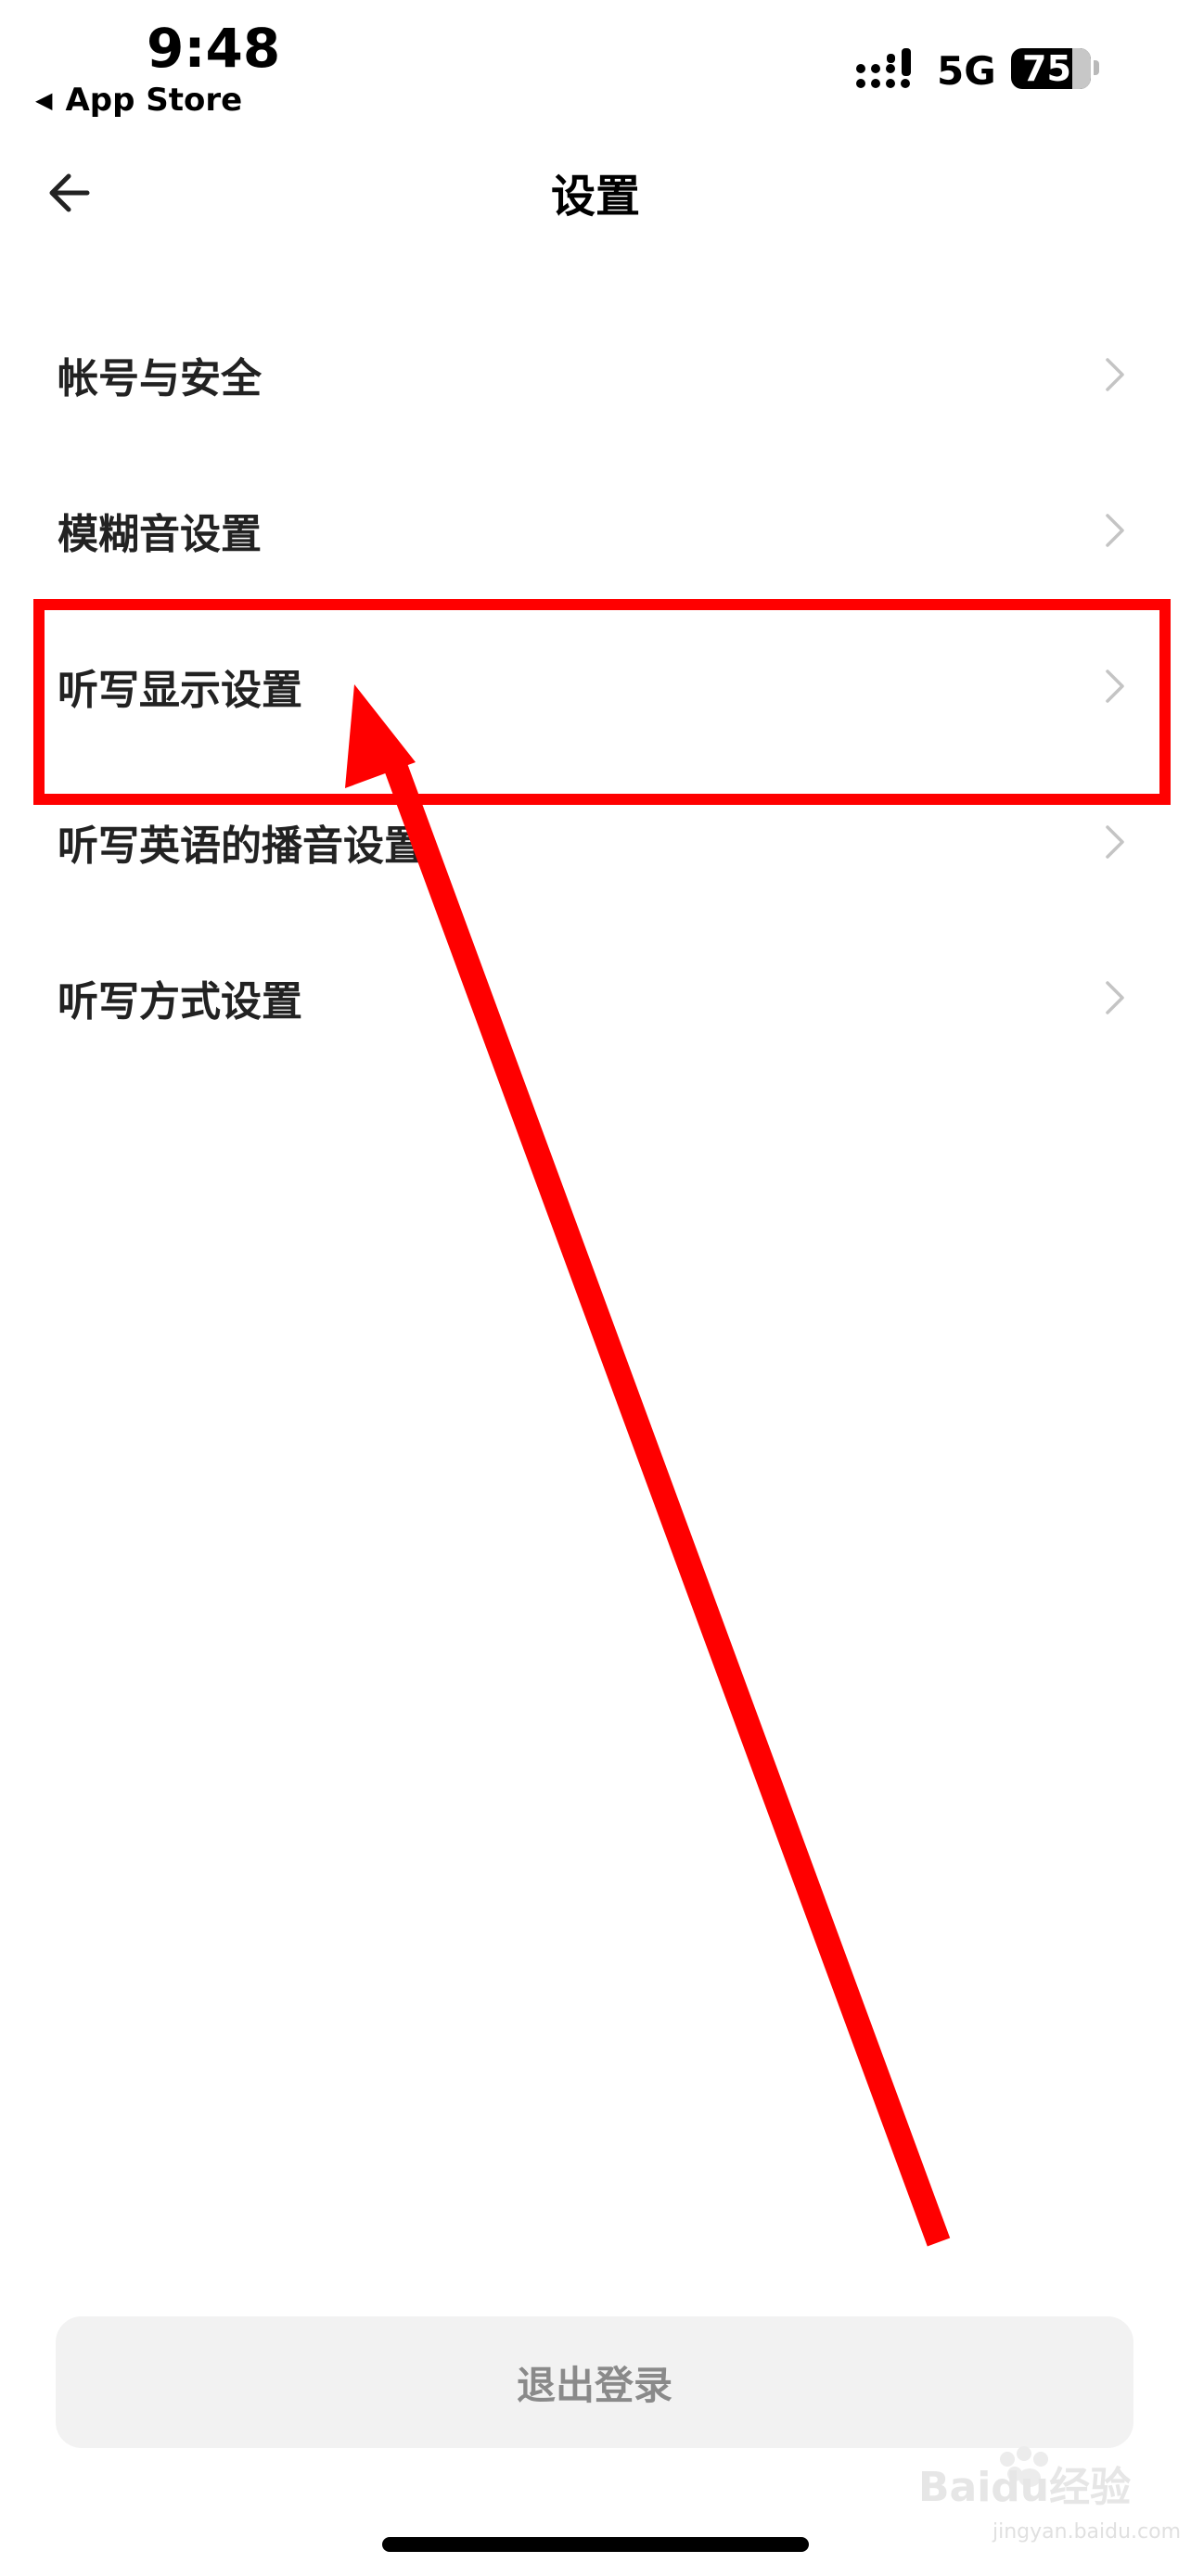  What do you see at coordinates (44, 100) in the screenshot?
I see `back-triangle-icon: ◀` at bounding box center [44, 100].